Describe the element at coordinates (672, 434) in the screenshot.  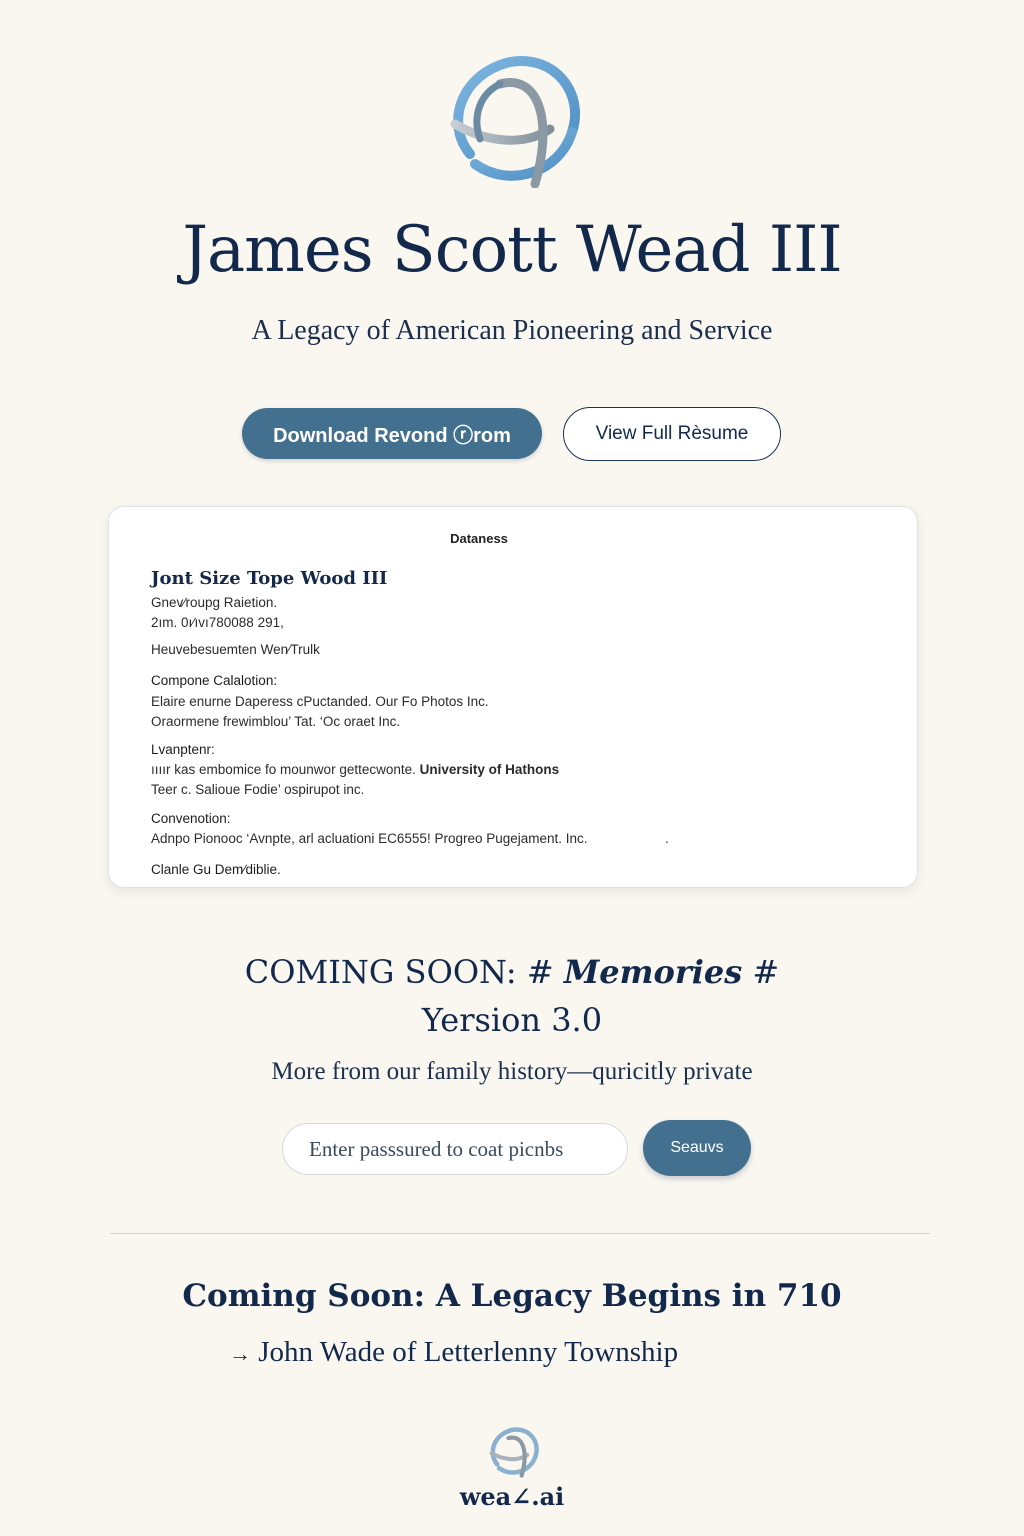
I see `view-resume-button: View Full Rèsume` at that location.